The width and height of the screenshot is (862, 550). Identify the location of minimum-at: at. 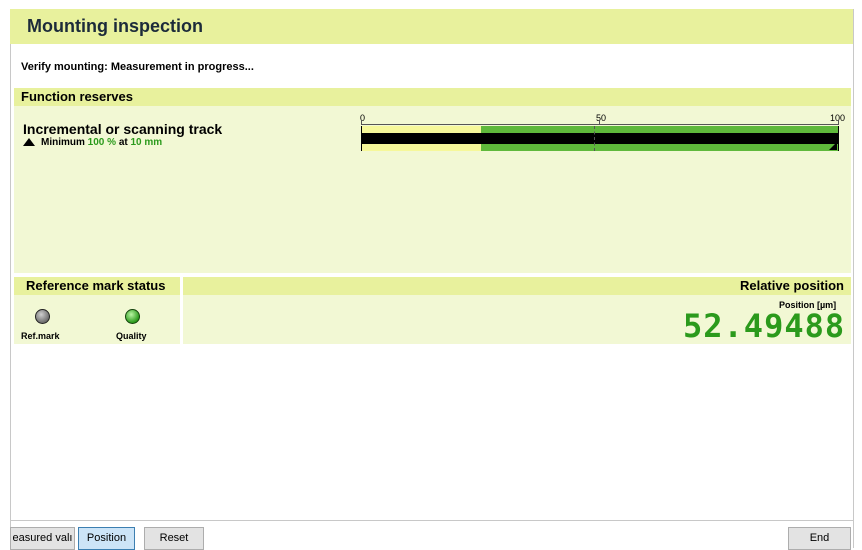
(123, 142).